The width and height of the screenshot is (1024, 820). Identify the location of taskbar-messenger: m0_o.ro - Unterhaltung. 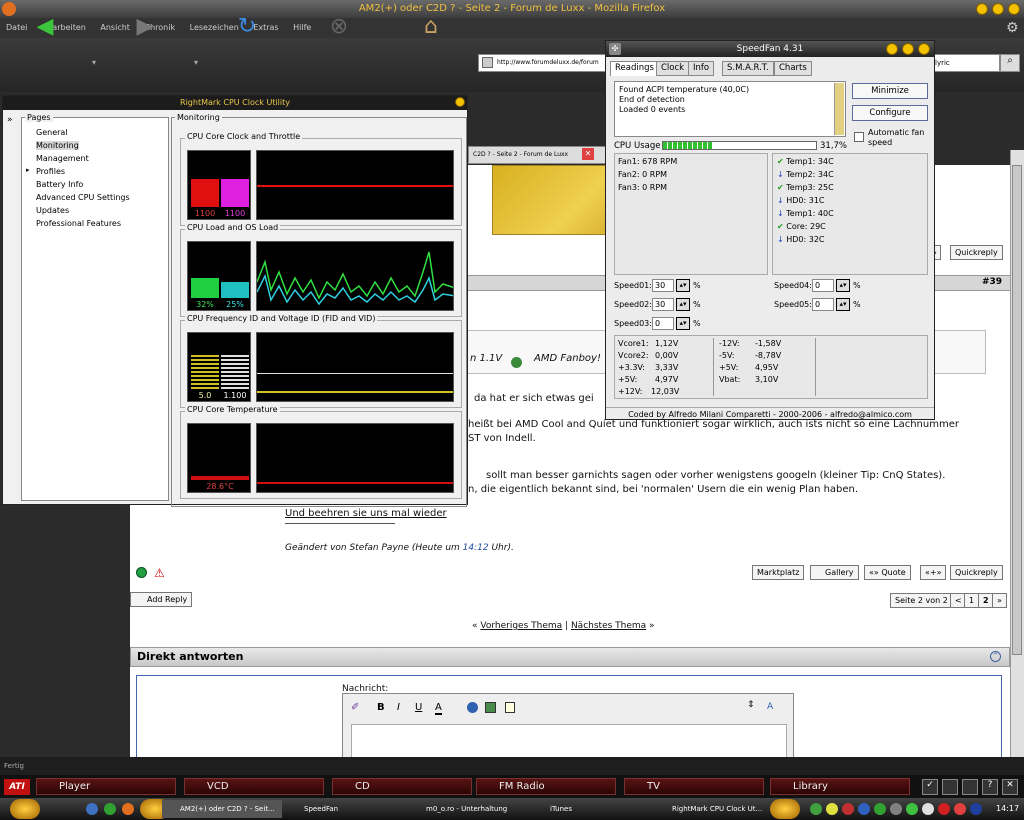
(467, 809).